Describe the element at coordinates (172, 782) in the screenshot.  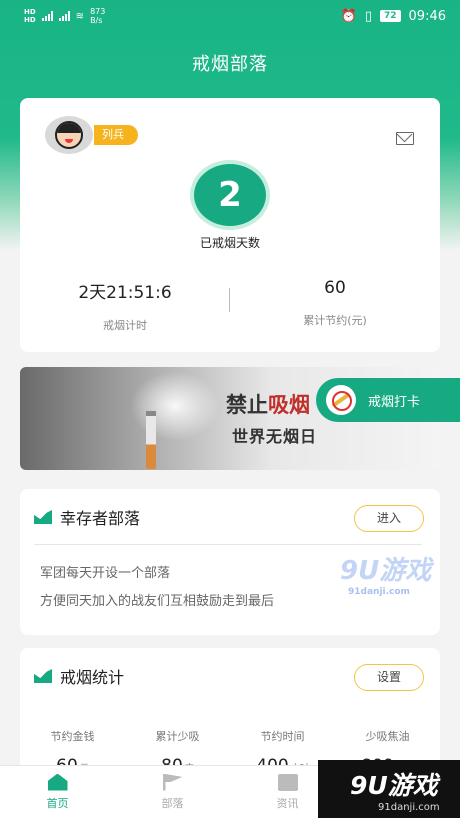
I see `flag-icon` at that location.